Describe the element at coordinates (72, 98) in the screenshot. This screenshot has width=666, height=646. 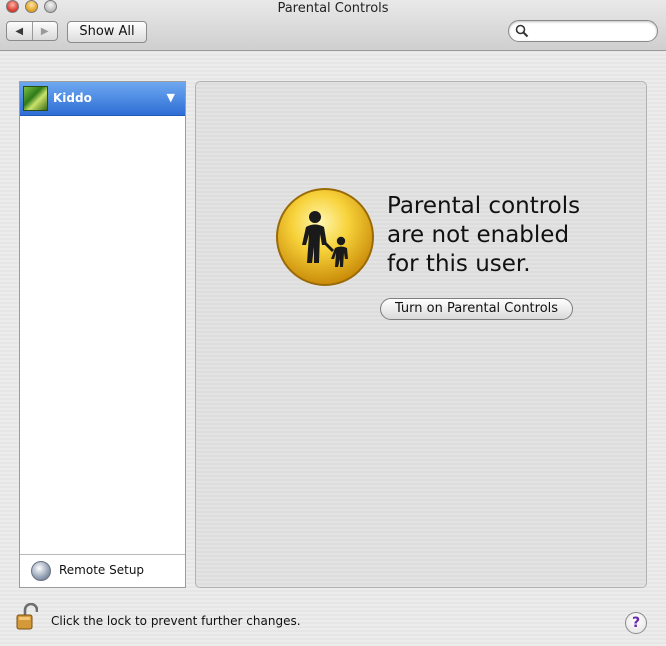
I see `user-name: Kiddo` at that location.